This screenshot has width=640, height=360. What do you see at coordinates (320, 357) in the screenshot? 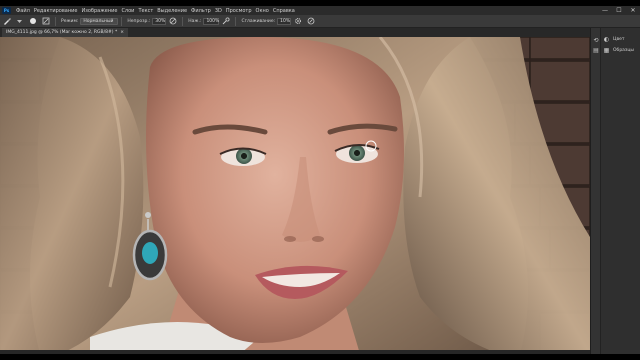
I see `letterbox-bottom` at bounding box center [320, 357].